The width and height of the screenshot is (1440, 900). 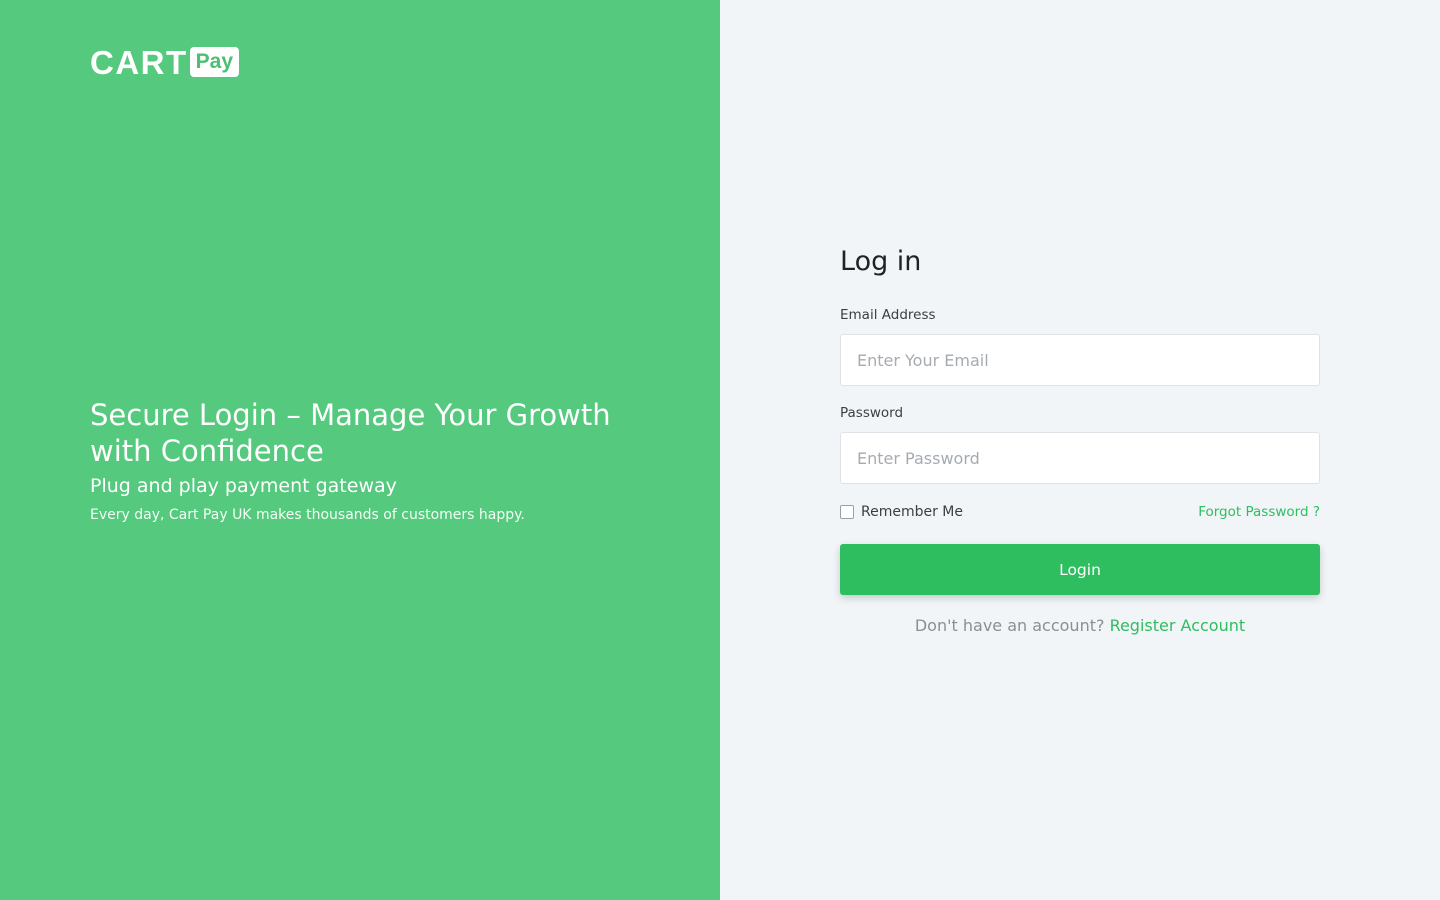 What do you see at coordinates (912, 512) in the screenshot?
I see `remember-label: Remember Me` at bounding box center [912, 512].